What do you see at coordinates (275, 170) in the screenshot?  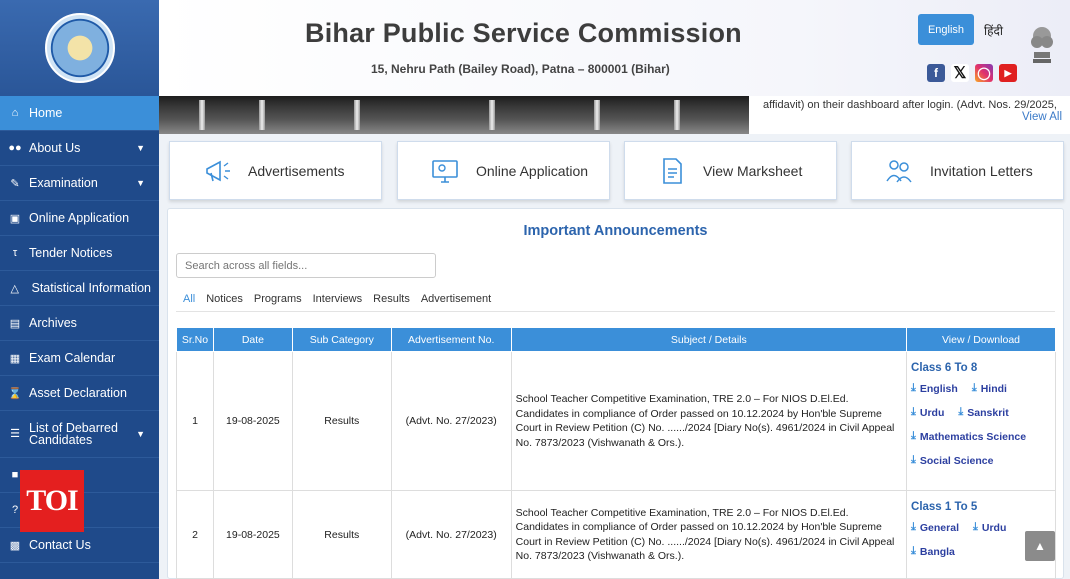 I see `quick-link-advertisements: Advertisements` at bounding box center [275, 170].